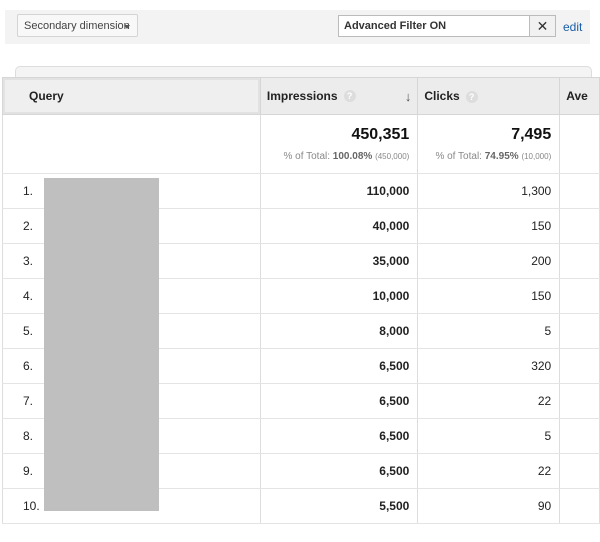 The height and width of the screenshot is (542, 600). What do you see at coordinates (489, 191) in the screenshot?
I see `row-clicks: 1,300` at bounding box center [489, 191].